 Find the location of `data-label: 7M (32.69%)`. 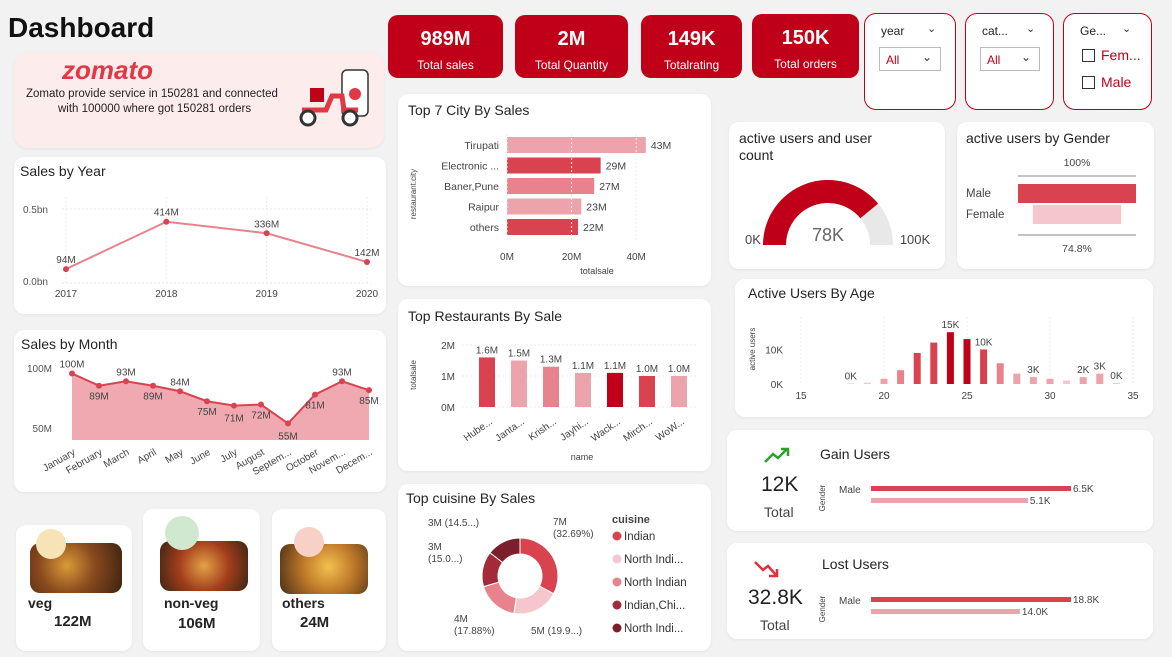

data-label: 7M (32.69%) is located at coordinates (573, 528).